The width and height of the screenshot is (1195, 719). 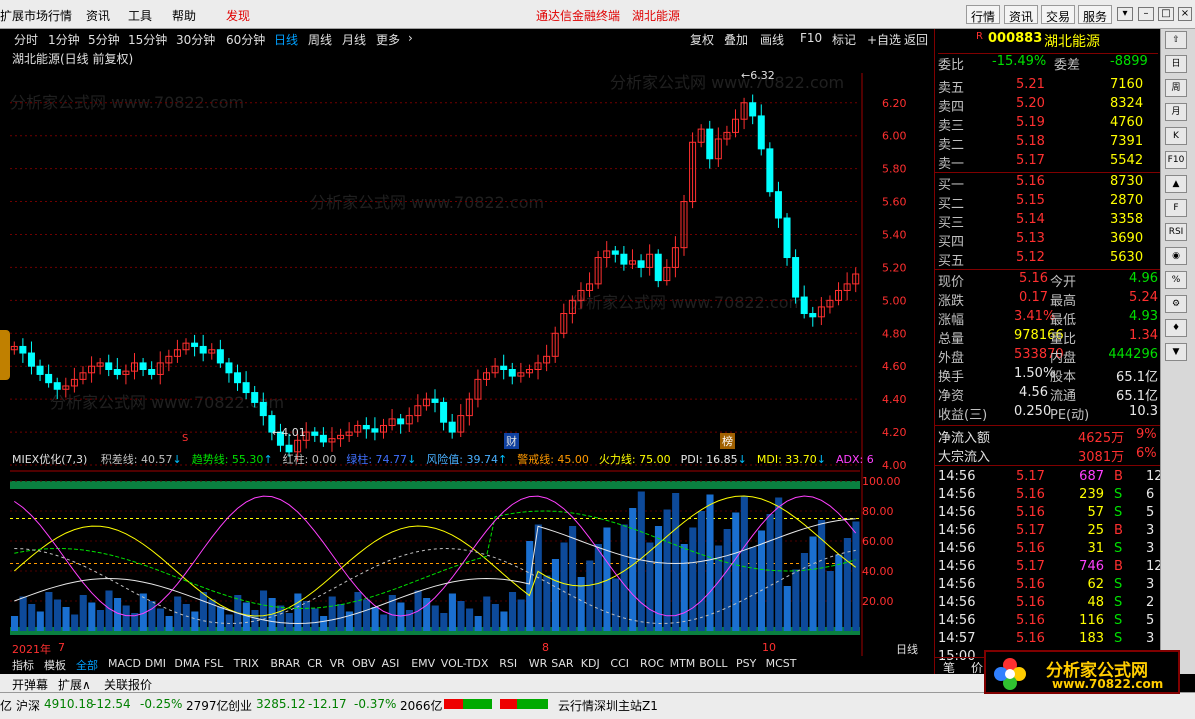 I want to click on sidebar-tool-icon: ♦, so click(x=1176, y=328).